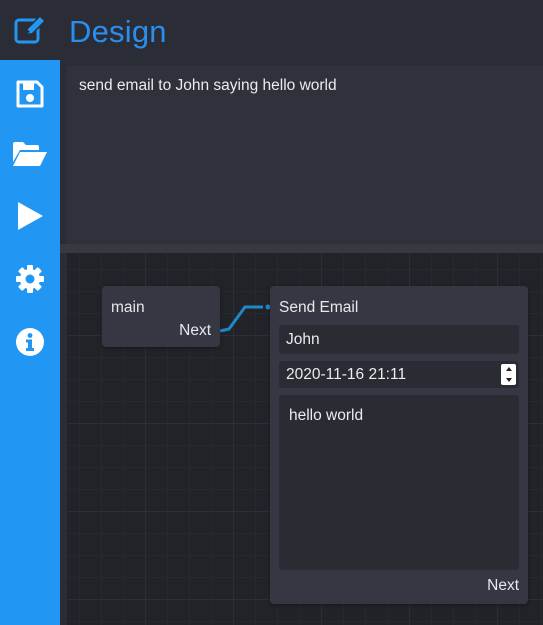 Image resolution: width=543 pixels, height=625 pixels. What do you see at coordinates (508, 374) in the screenshot?
I see `datetime-spinner` at bounding box center [508, 374].